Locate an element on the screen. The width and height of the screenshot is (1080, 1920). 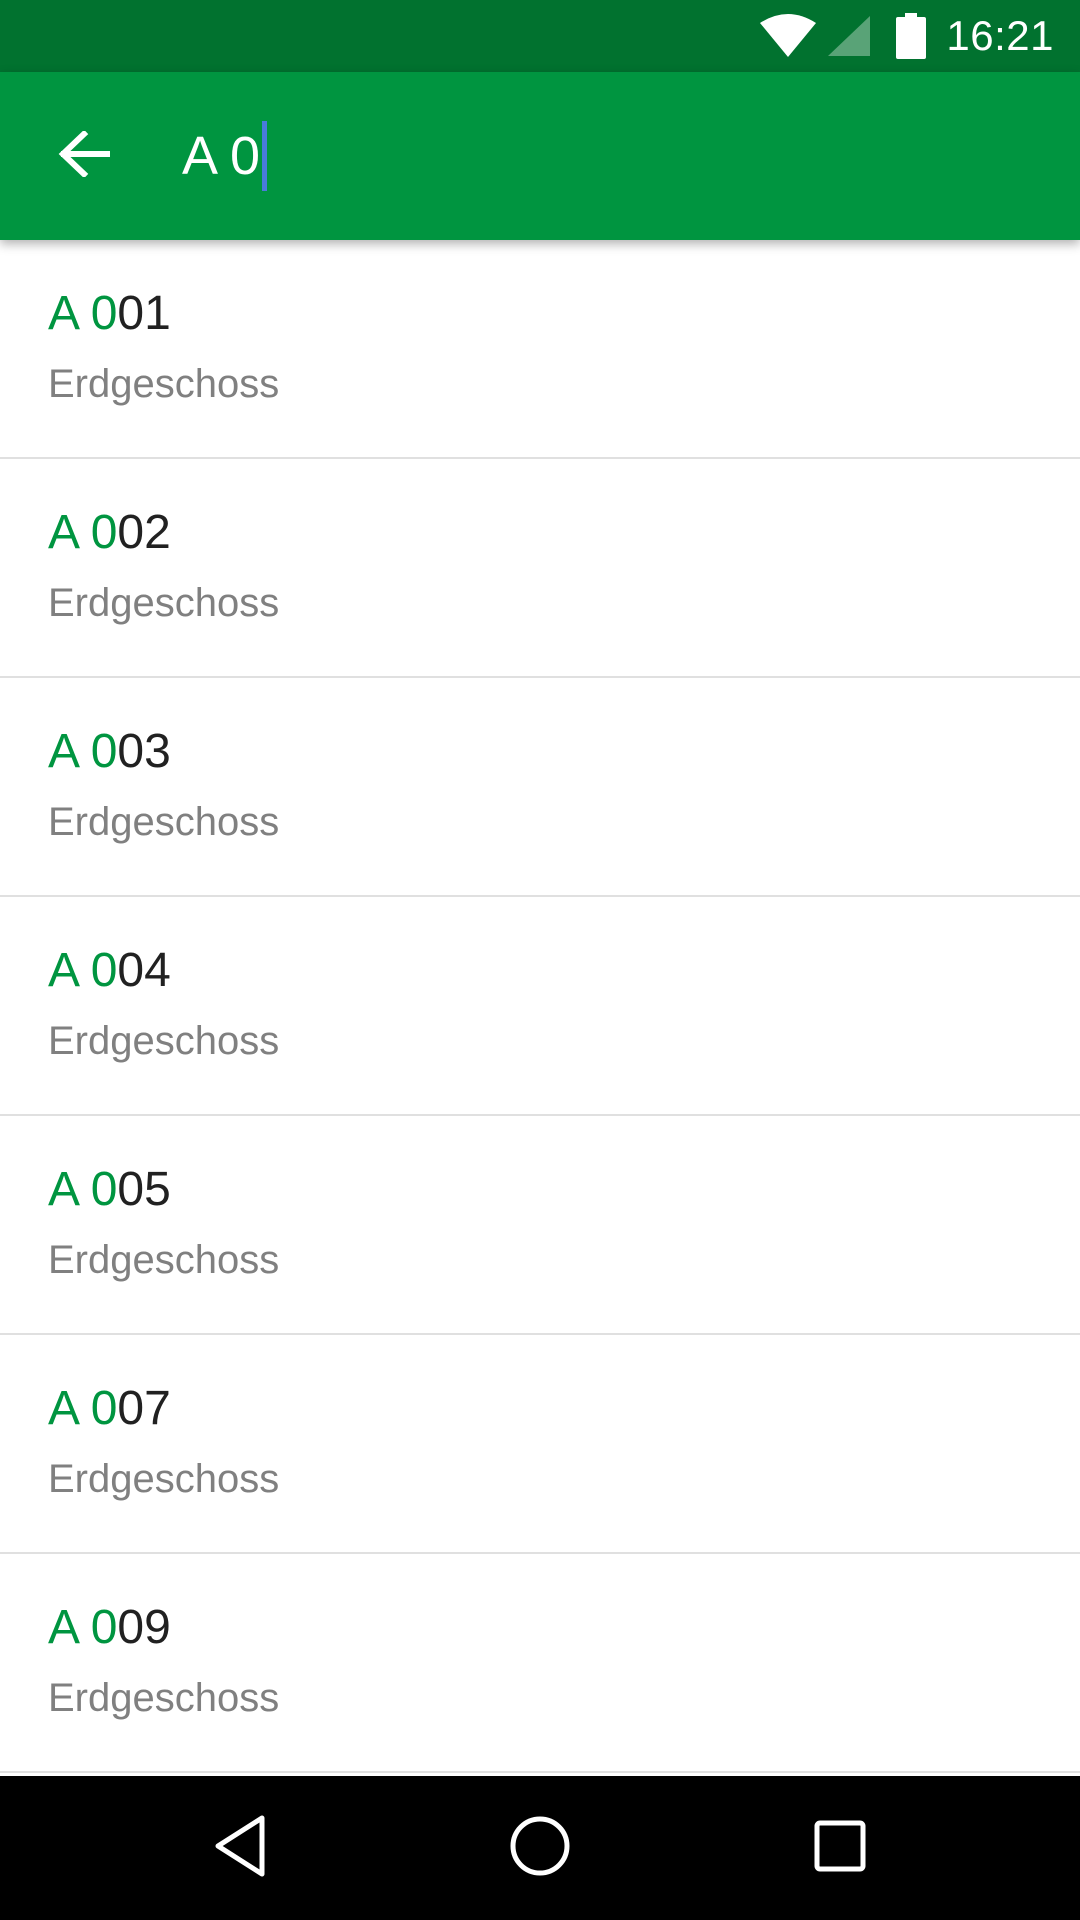
text-caret is located at coordinates (265, 156).